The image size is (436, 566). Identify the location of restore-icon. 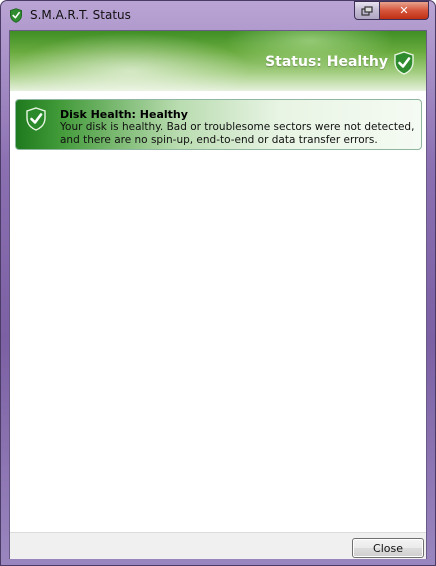
(367, 10).